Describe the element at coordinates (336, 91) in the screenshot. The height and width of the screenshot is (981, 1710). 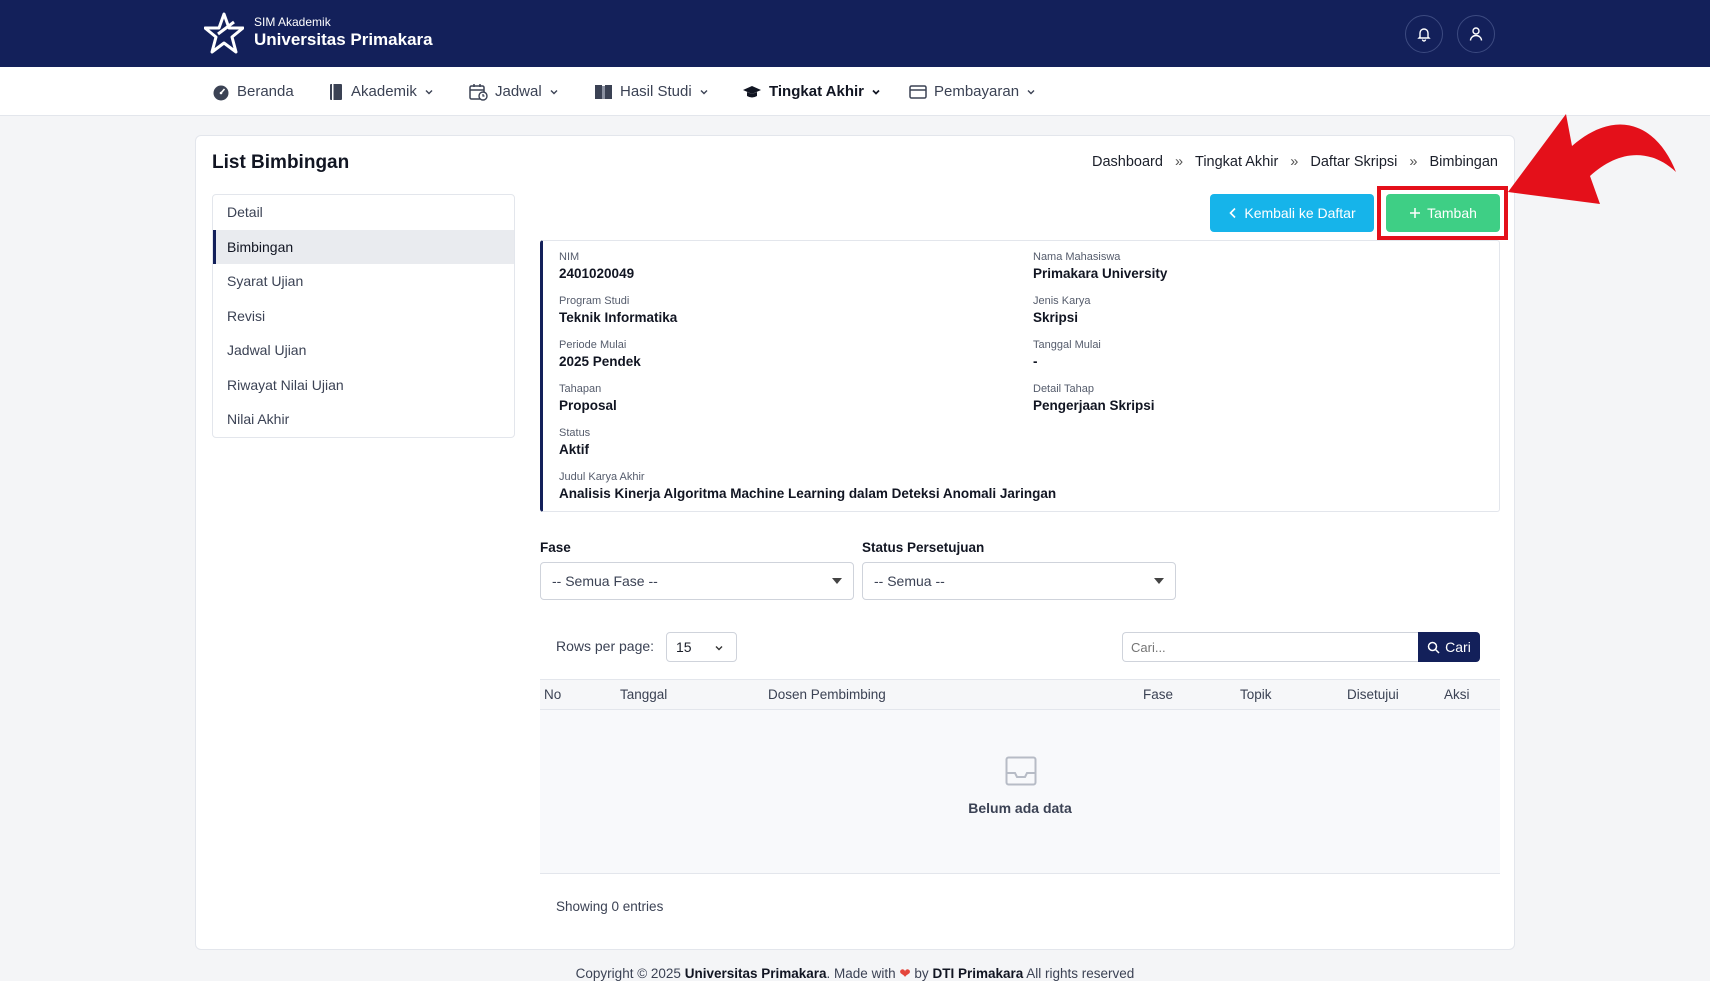
I see `book-icon` at that location.